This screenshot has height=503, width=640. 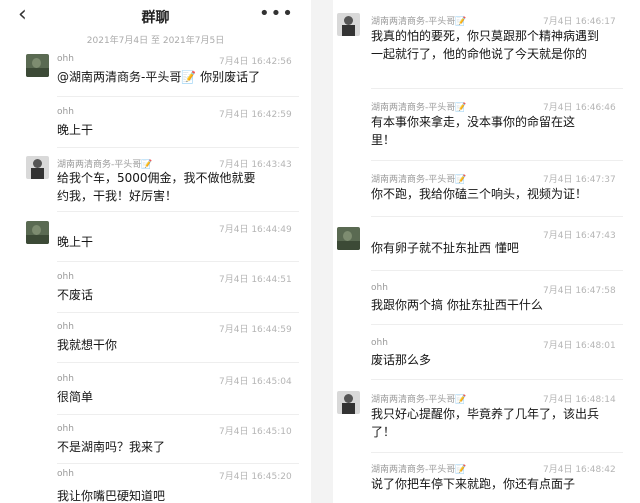 What do you see at coordinates (479, 194) in the screenshot?
I see `message-text: 你不跑，我给你磕三个响头，视频为证！` at bounding box center [479, 194].